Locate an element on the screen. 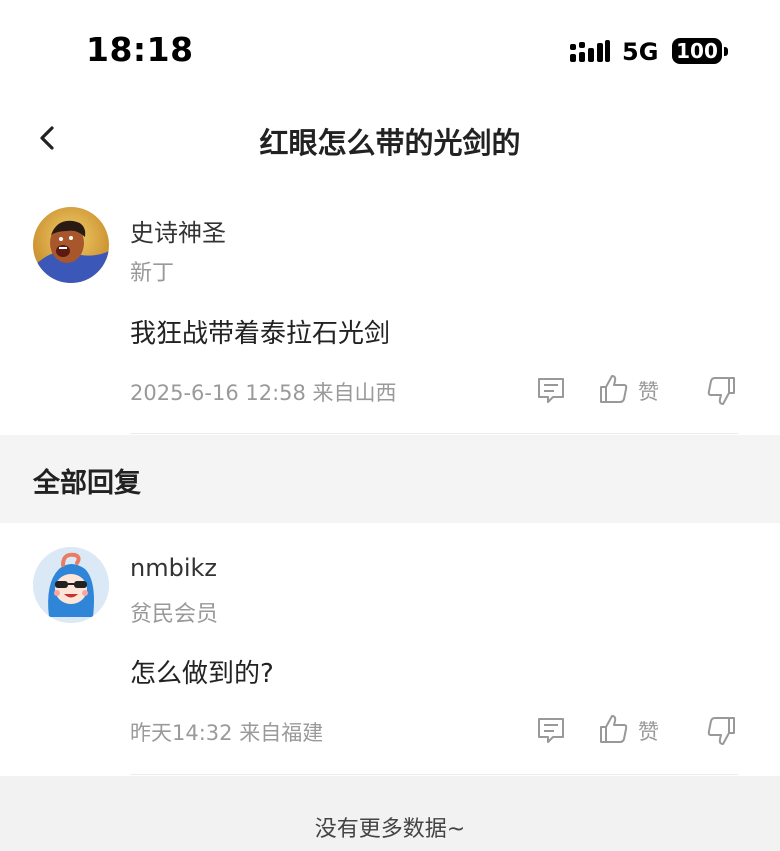 The height and width of the screenshot is (851, 780). reply-content: 怎么做到的? is located at coordinates (202, 674).